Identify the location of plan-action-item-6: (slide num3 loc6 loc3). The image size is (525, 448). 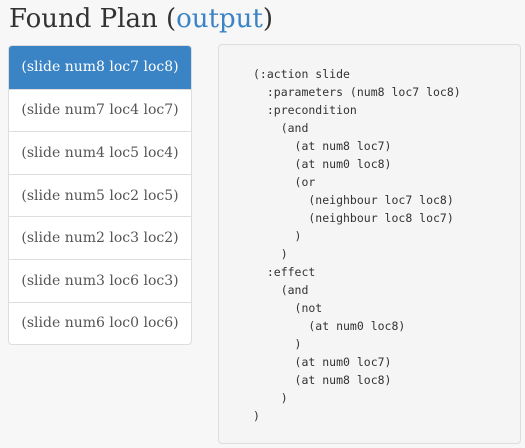
(100, 280).